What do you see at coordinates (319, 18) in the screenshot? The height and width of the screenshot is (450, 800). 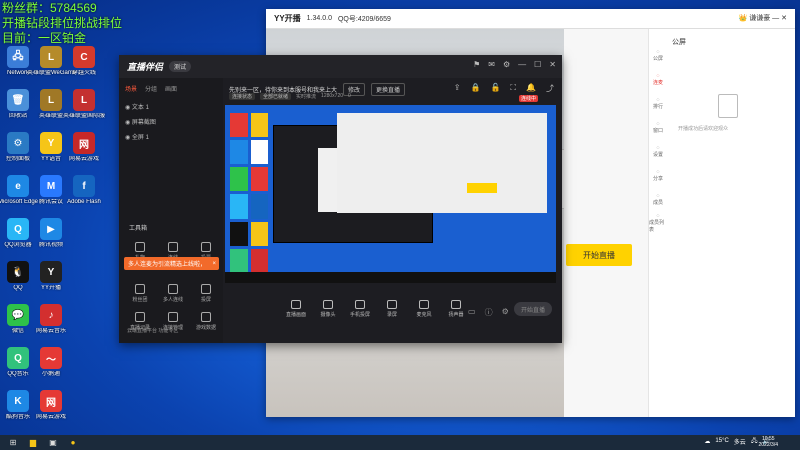 I see `yy-version: 1.34.0.0` at bounding box center [319, 18].